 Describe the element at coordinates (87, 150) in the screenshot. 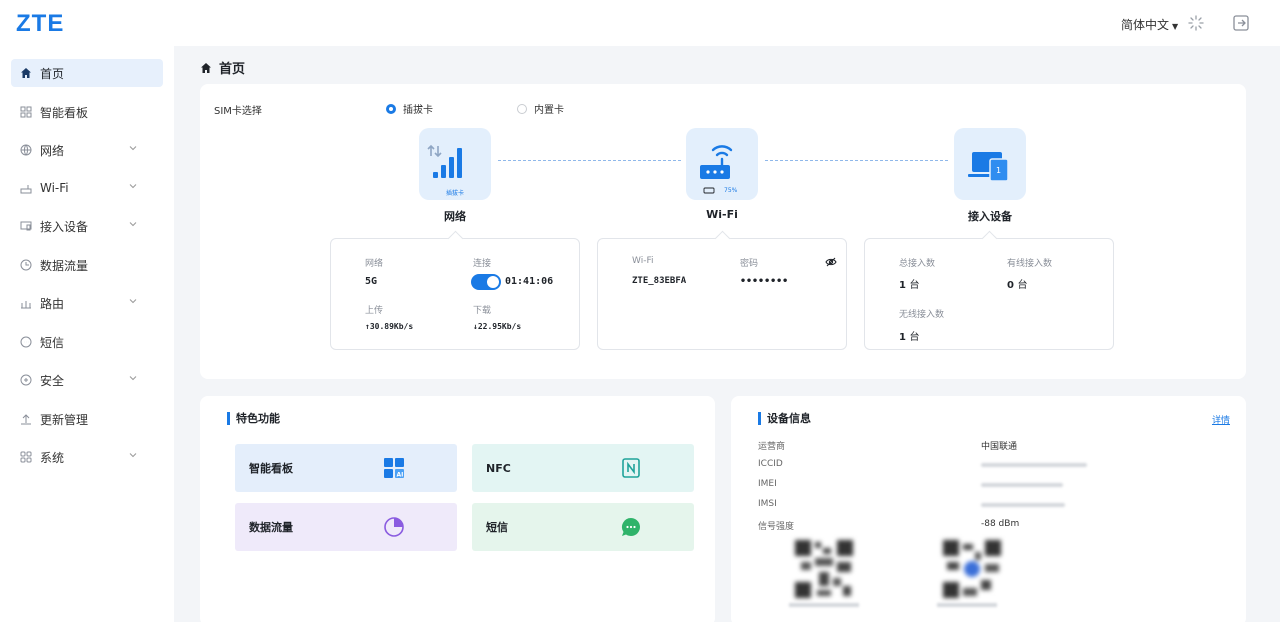

I see `sidebar-item-network: 网络` at that location.